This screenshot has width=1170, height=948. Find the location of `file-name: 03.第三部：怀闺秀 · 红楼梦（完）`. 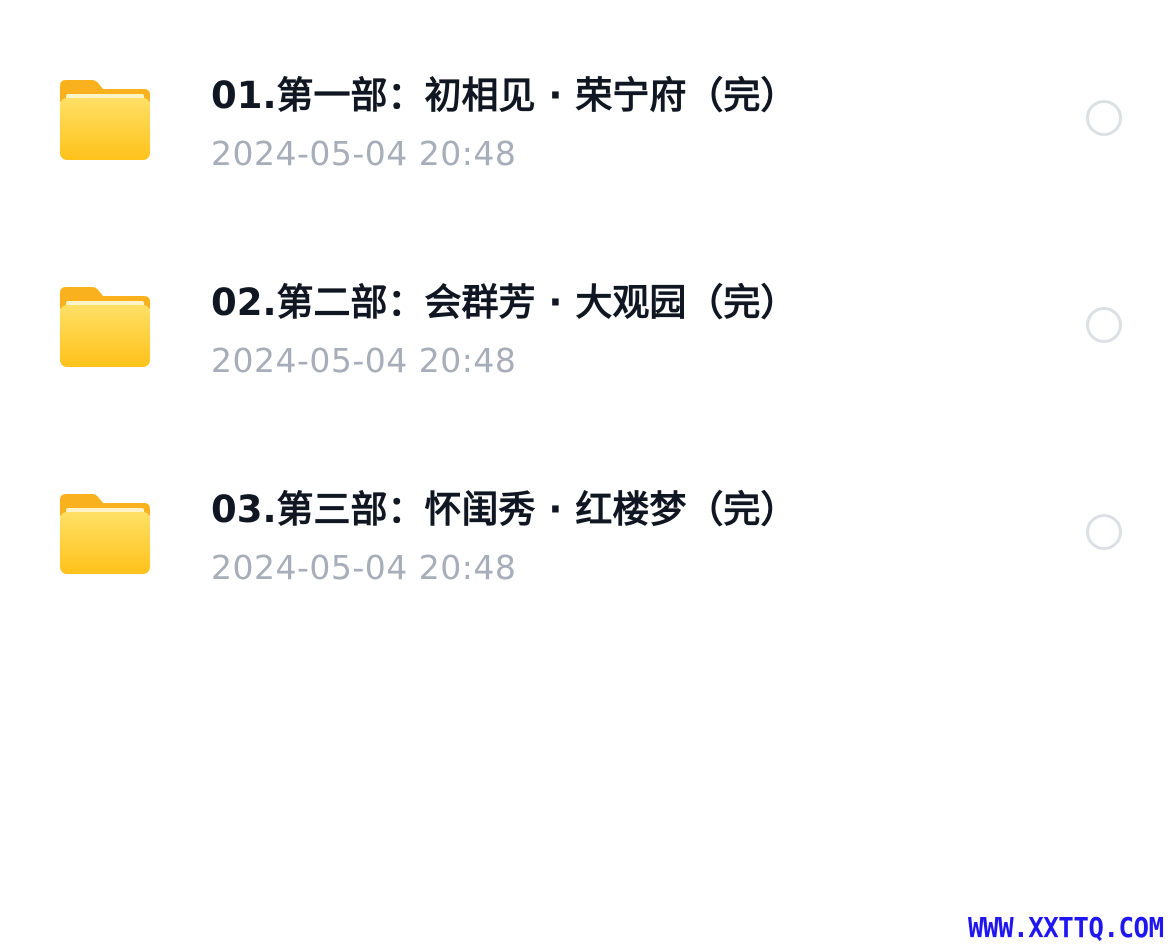

file-name: 03.第三部：怀闺秀 · 红楼梦（完） is located at coordinates (504, 509).